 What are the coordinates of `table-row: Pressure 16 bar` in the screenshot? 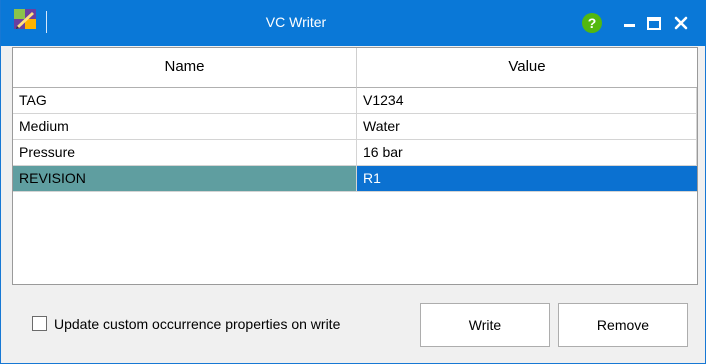 It's located at (355, 153).